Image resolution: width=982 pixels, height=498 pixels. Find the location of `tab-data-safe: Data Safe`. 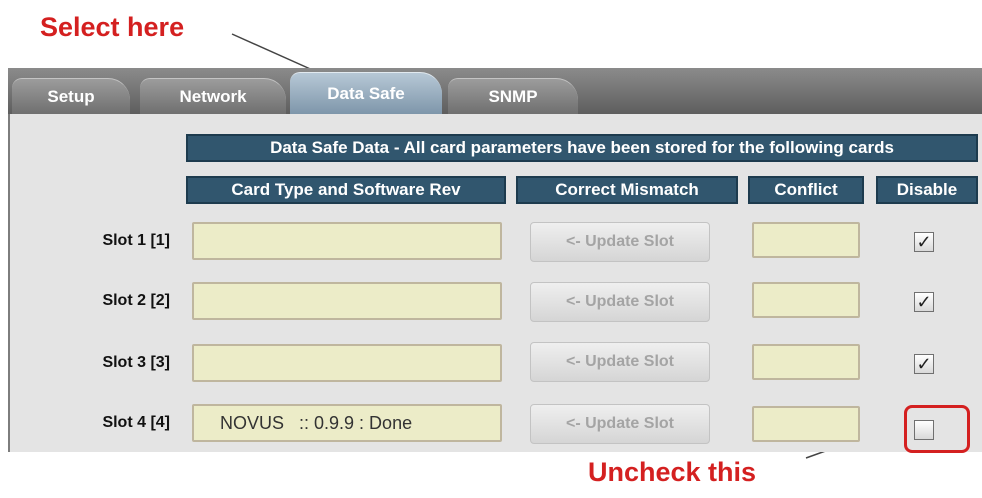

tab-data-safe: Data Safe is located at coordinates (366, 93).